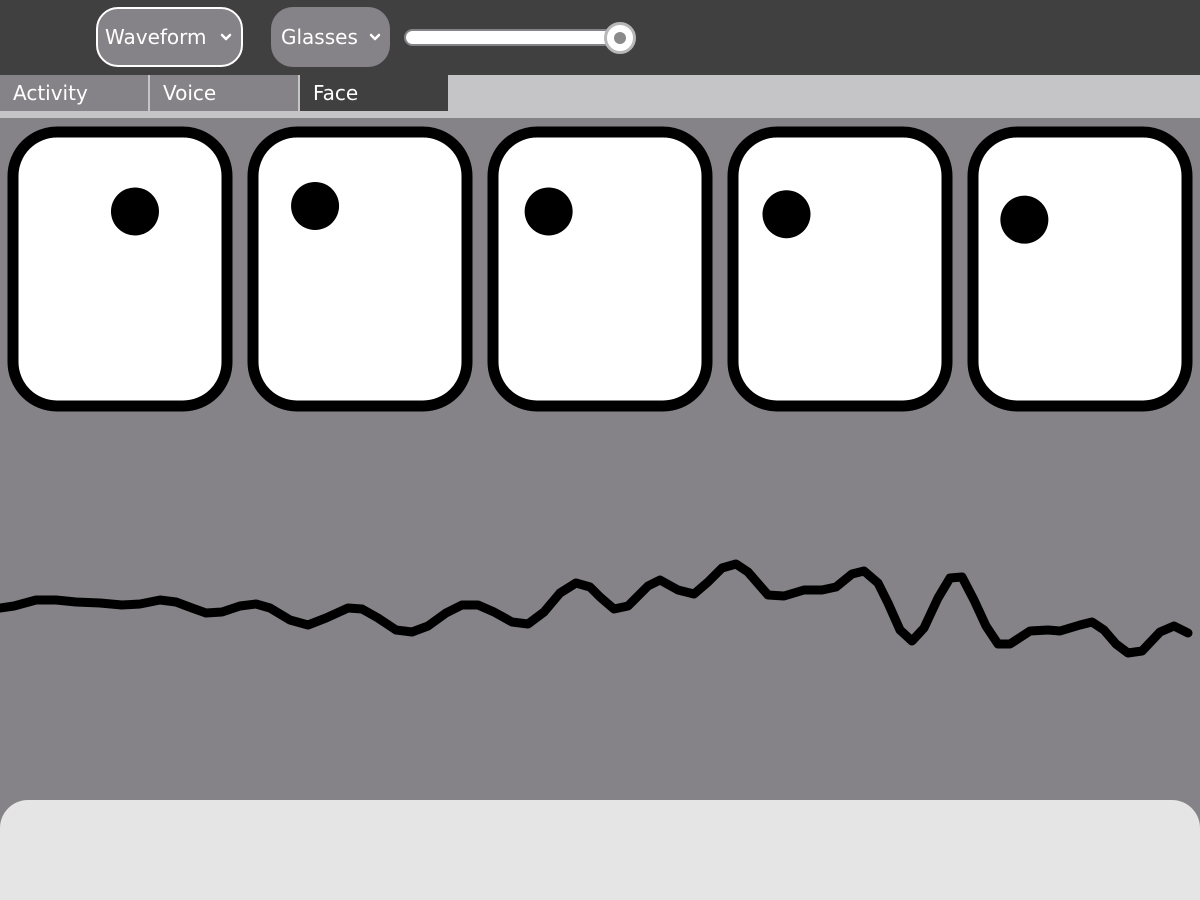  What do you see at coordinates (600, 850) in the screenshot?
I see `bottom-panel` at bounding box center [600, 850].